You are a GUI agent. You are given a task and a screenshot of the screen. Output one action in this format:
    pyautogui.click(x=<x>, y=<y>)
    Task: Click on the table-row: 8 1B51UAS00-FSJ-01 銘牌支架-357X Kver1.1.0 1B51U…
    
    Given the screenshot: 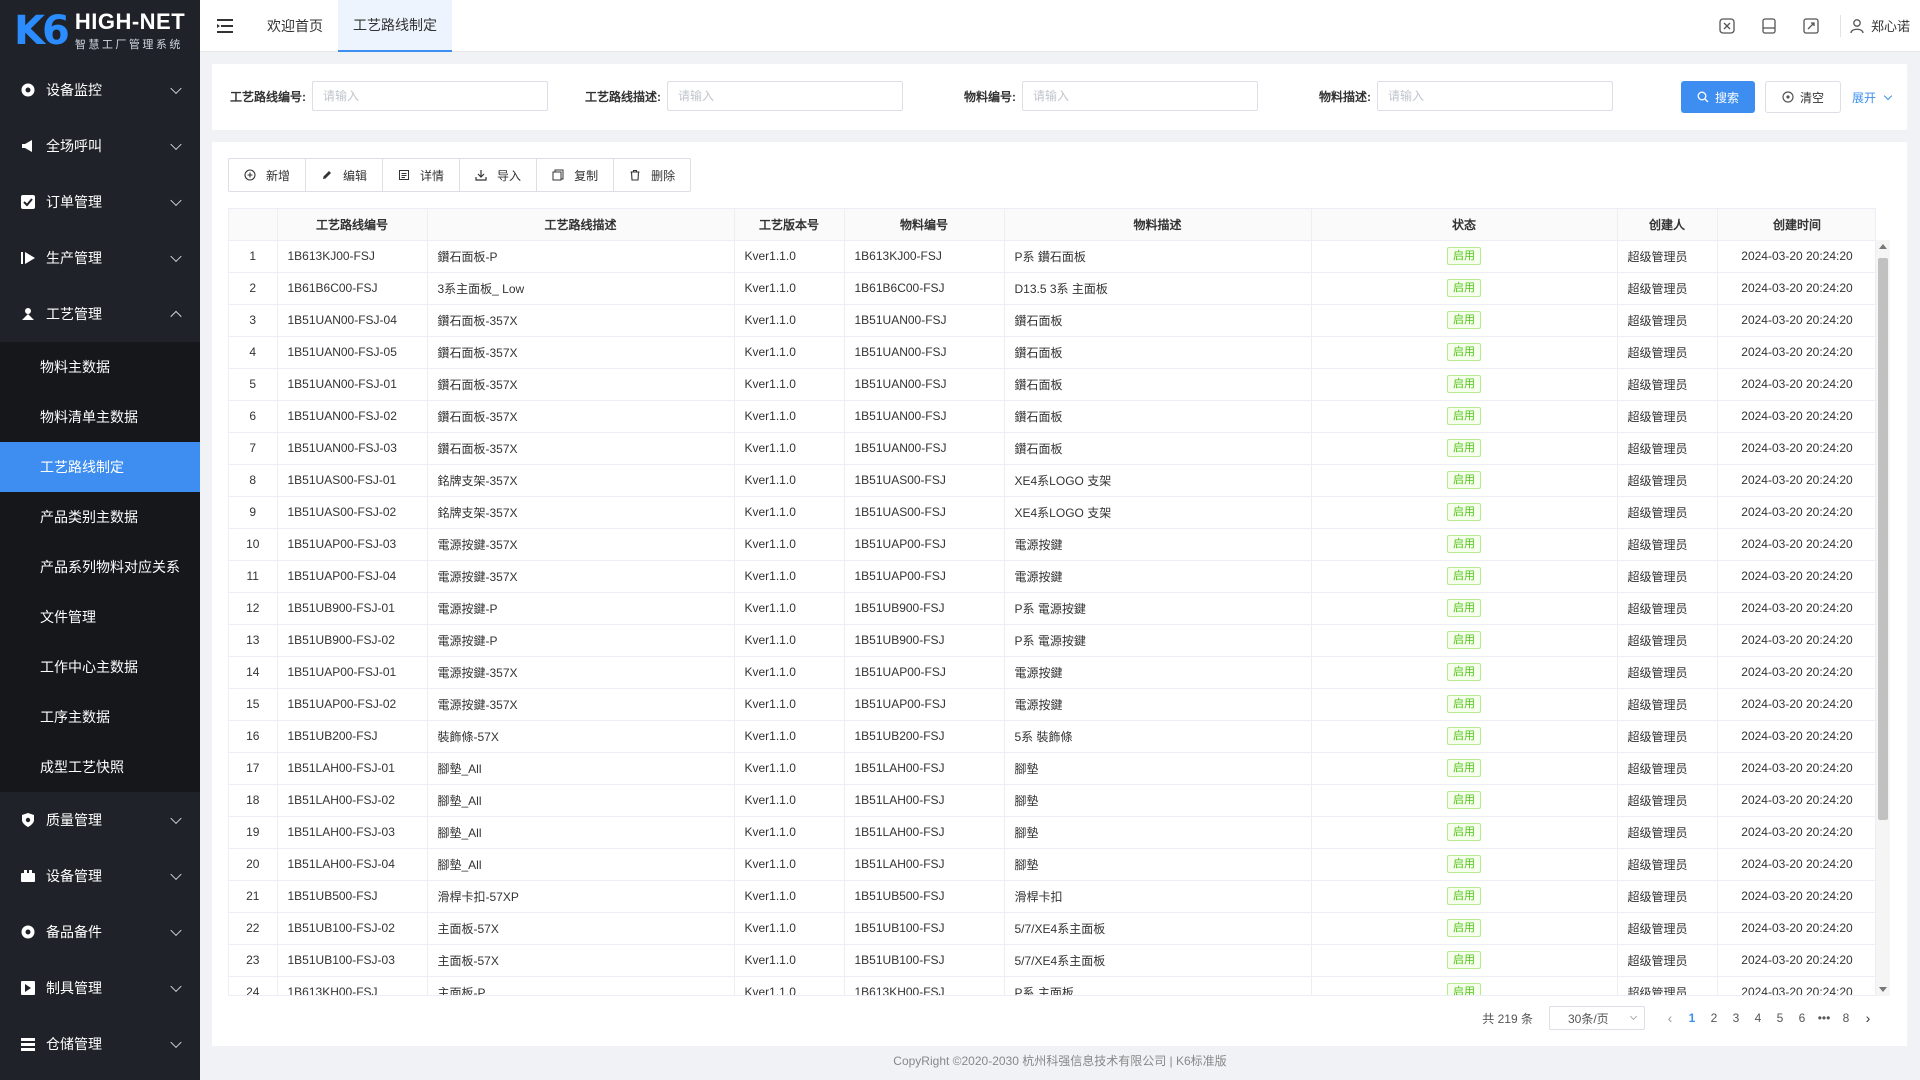 What is the action you would take?
    pyautogui.click(x=1052, y=480)
    